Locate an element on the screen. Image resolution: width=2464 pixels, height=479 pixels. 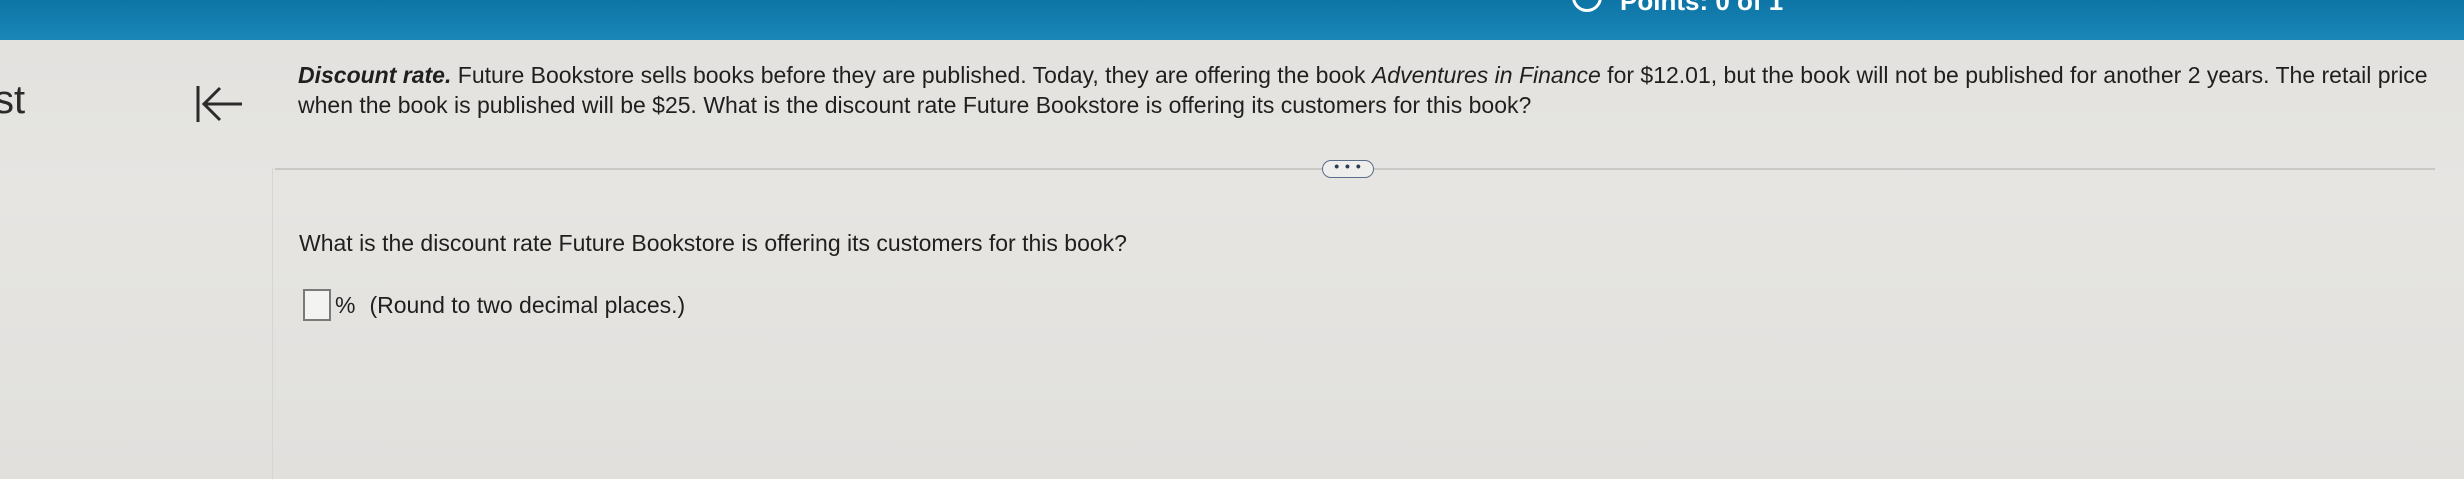
answer-row: % (Round to two decimal places.) is located at coordinates (494, 305).